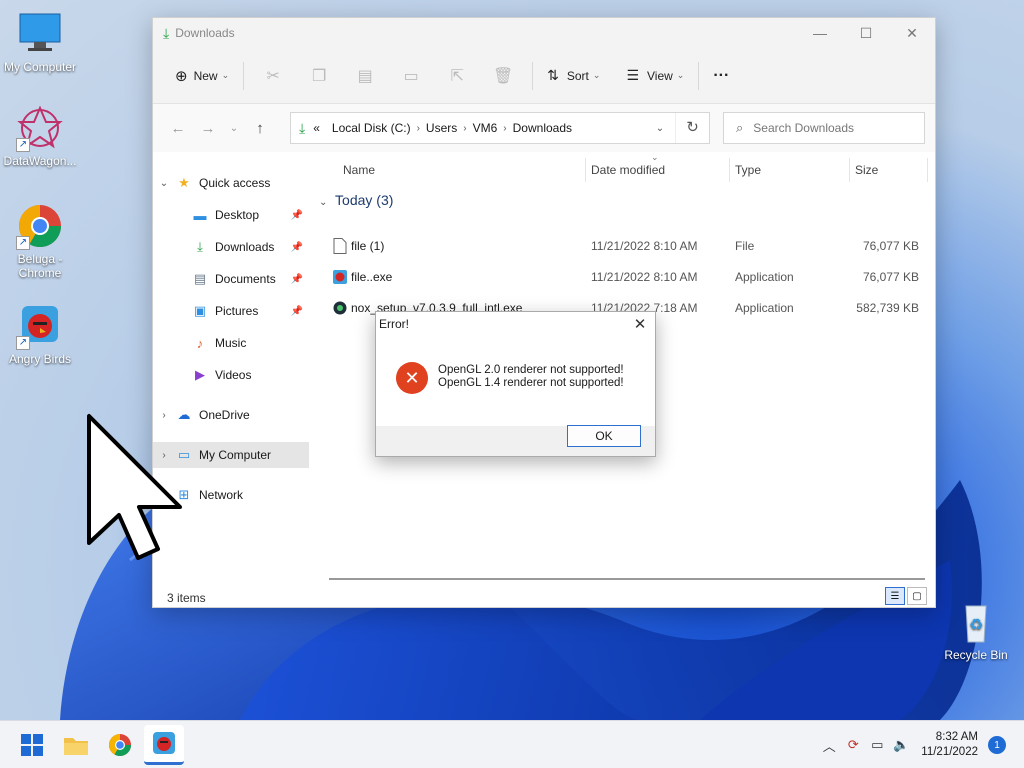 Image resolution: width=1024 pixels, height=768 pixels. I want to click on nav-item-videos: ▶ Videos, so click(231, 375).